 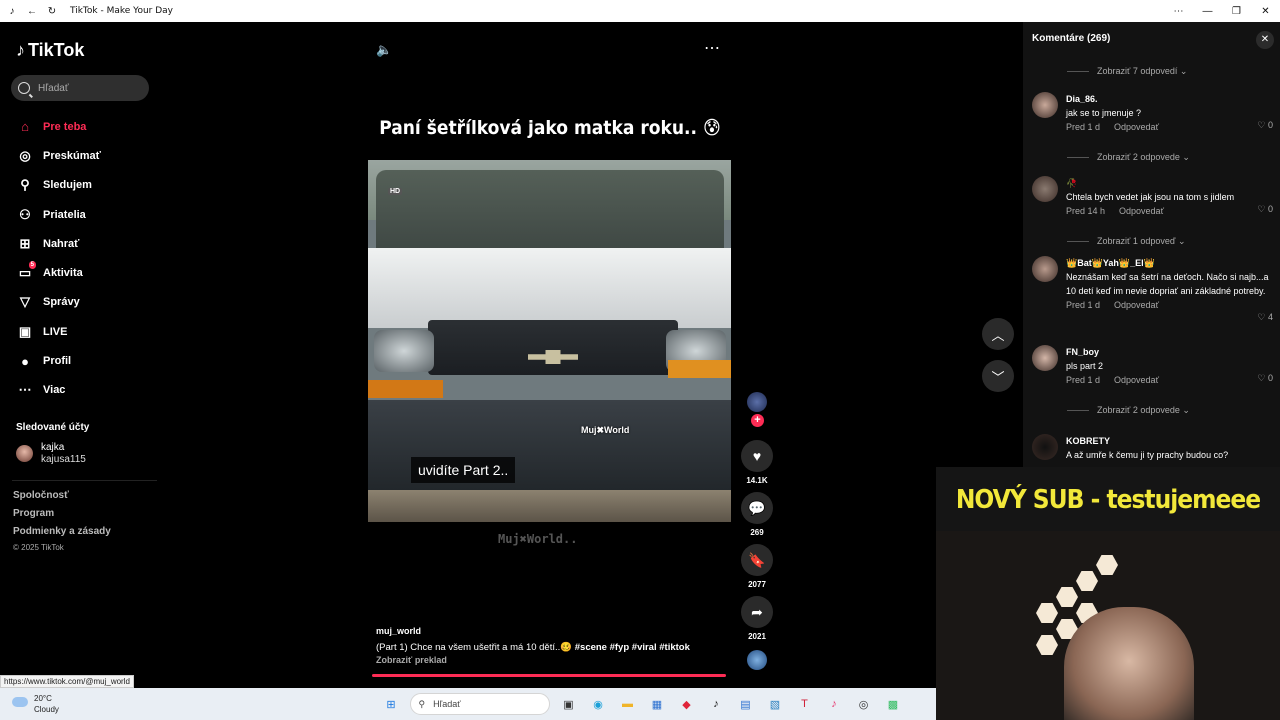 I want to click on more-options-icon: ⋯, so click(x=712, y=48).